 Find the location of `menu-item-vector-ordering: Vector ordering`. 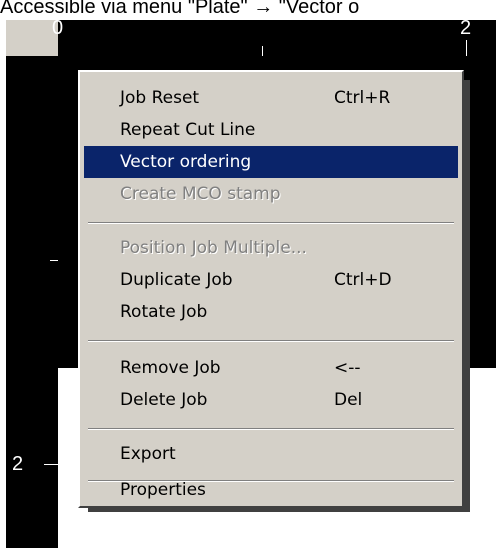

menu-item-vector-ordering: Vector ordering is located at coordinates (271, 162).